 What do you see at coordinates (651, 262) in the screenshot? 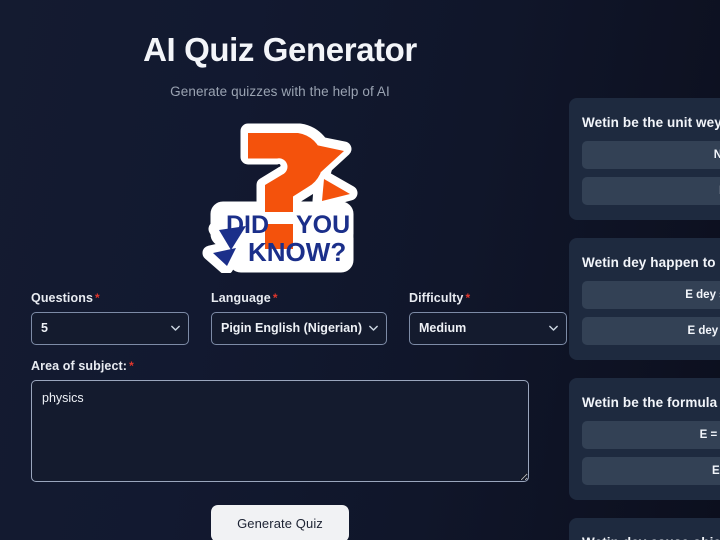
I see `quiz-question-text: Wetin dey happen to li` at bounding box center [651, 262].